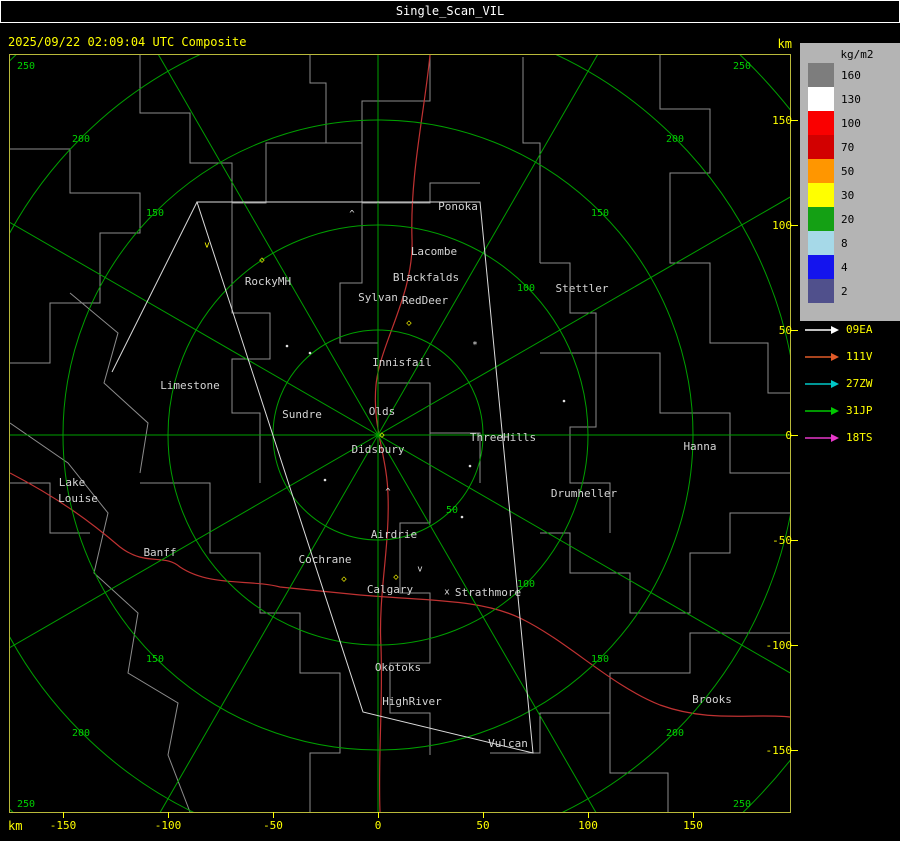  I want to click on colorbar-entries: 160 130 100 70 50 30 20 8 4 2, so click(850, 183).